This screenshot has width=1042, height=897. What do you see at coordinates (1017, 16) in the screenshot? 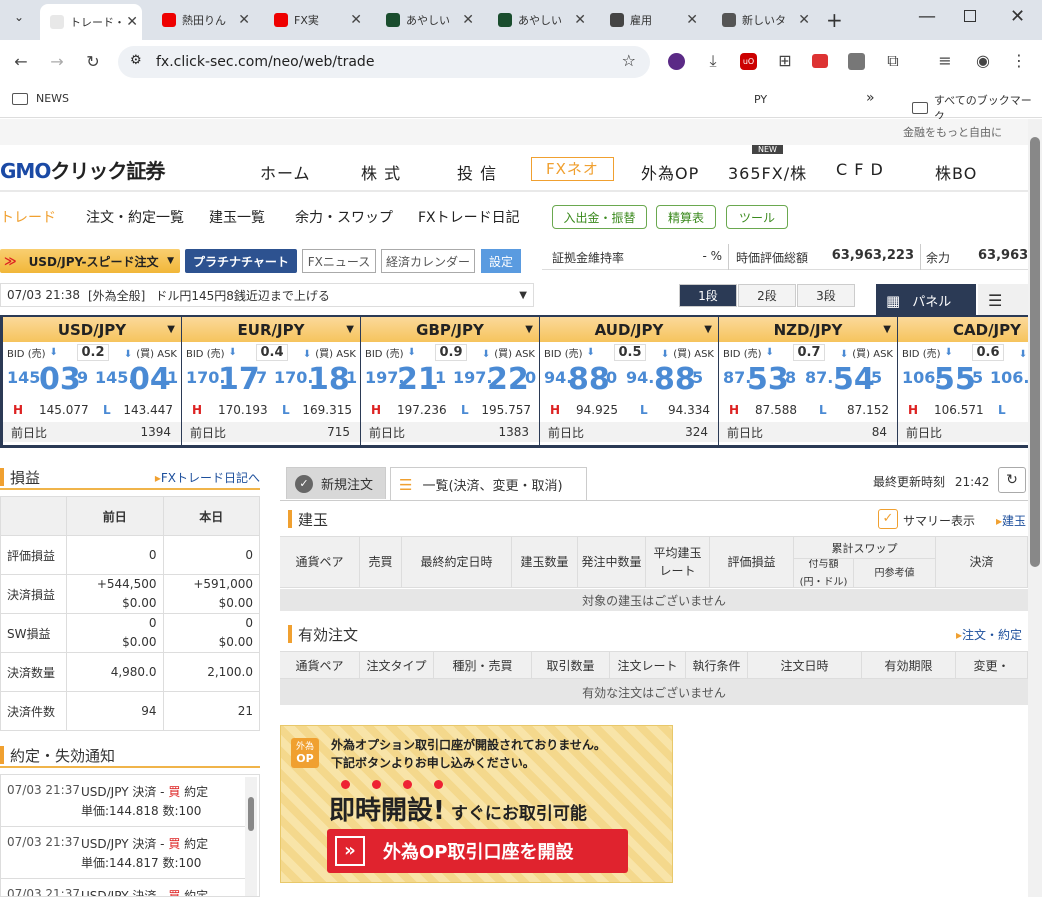
I see `close-window-icon: ✕` at bounding box center [1017, 16].